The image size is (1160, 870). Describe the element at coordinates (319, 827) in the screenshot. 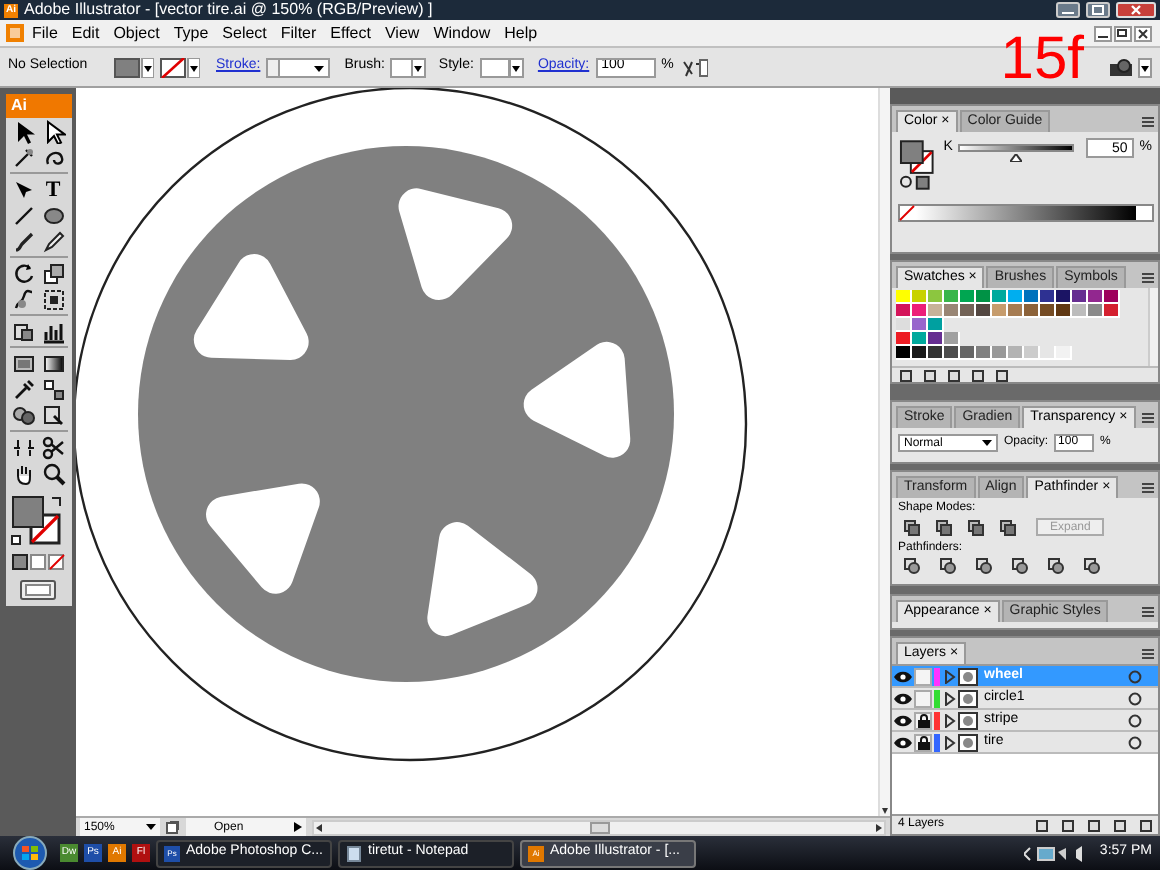

I see `scroll-left-arrow-icon` at that location.